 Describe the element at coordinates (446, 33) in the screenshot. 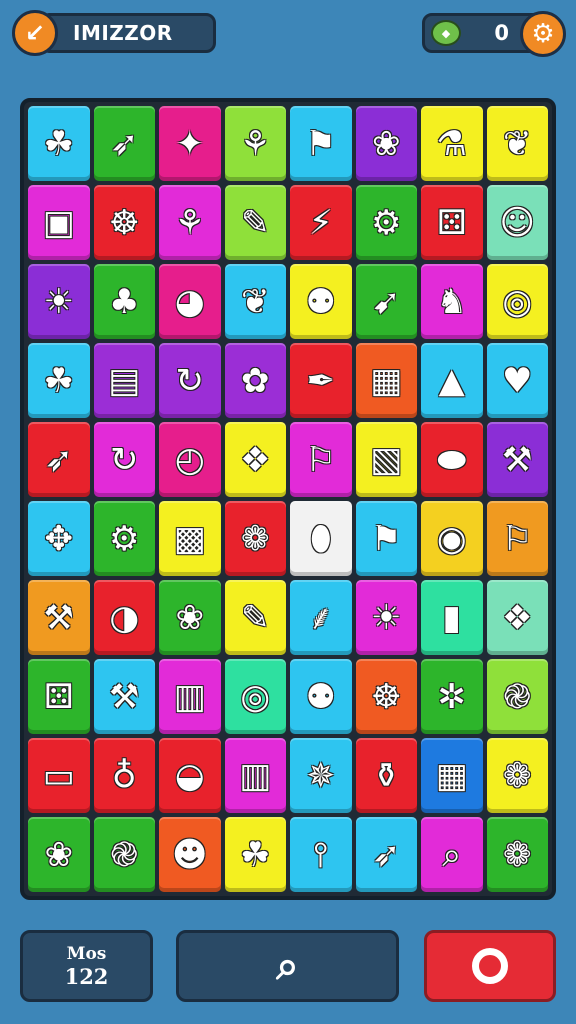

I see `gem-icon: ◆` at that location.